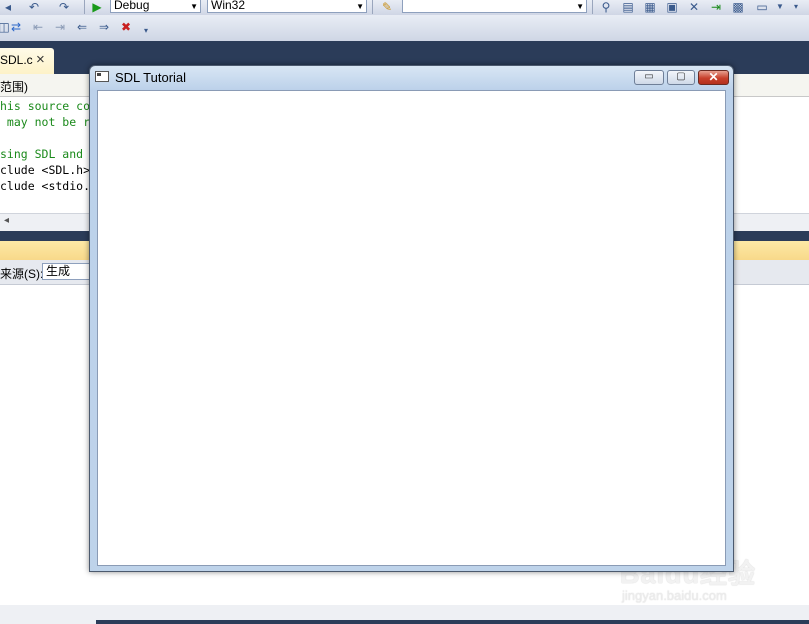 The image size is (809, 624). I want to click on close-button: ✕, so click(713, 77).